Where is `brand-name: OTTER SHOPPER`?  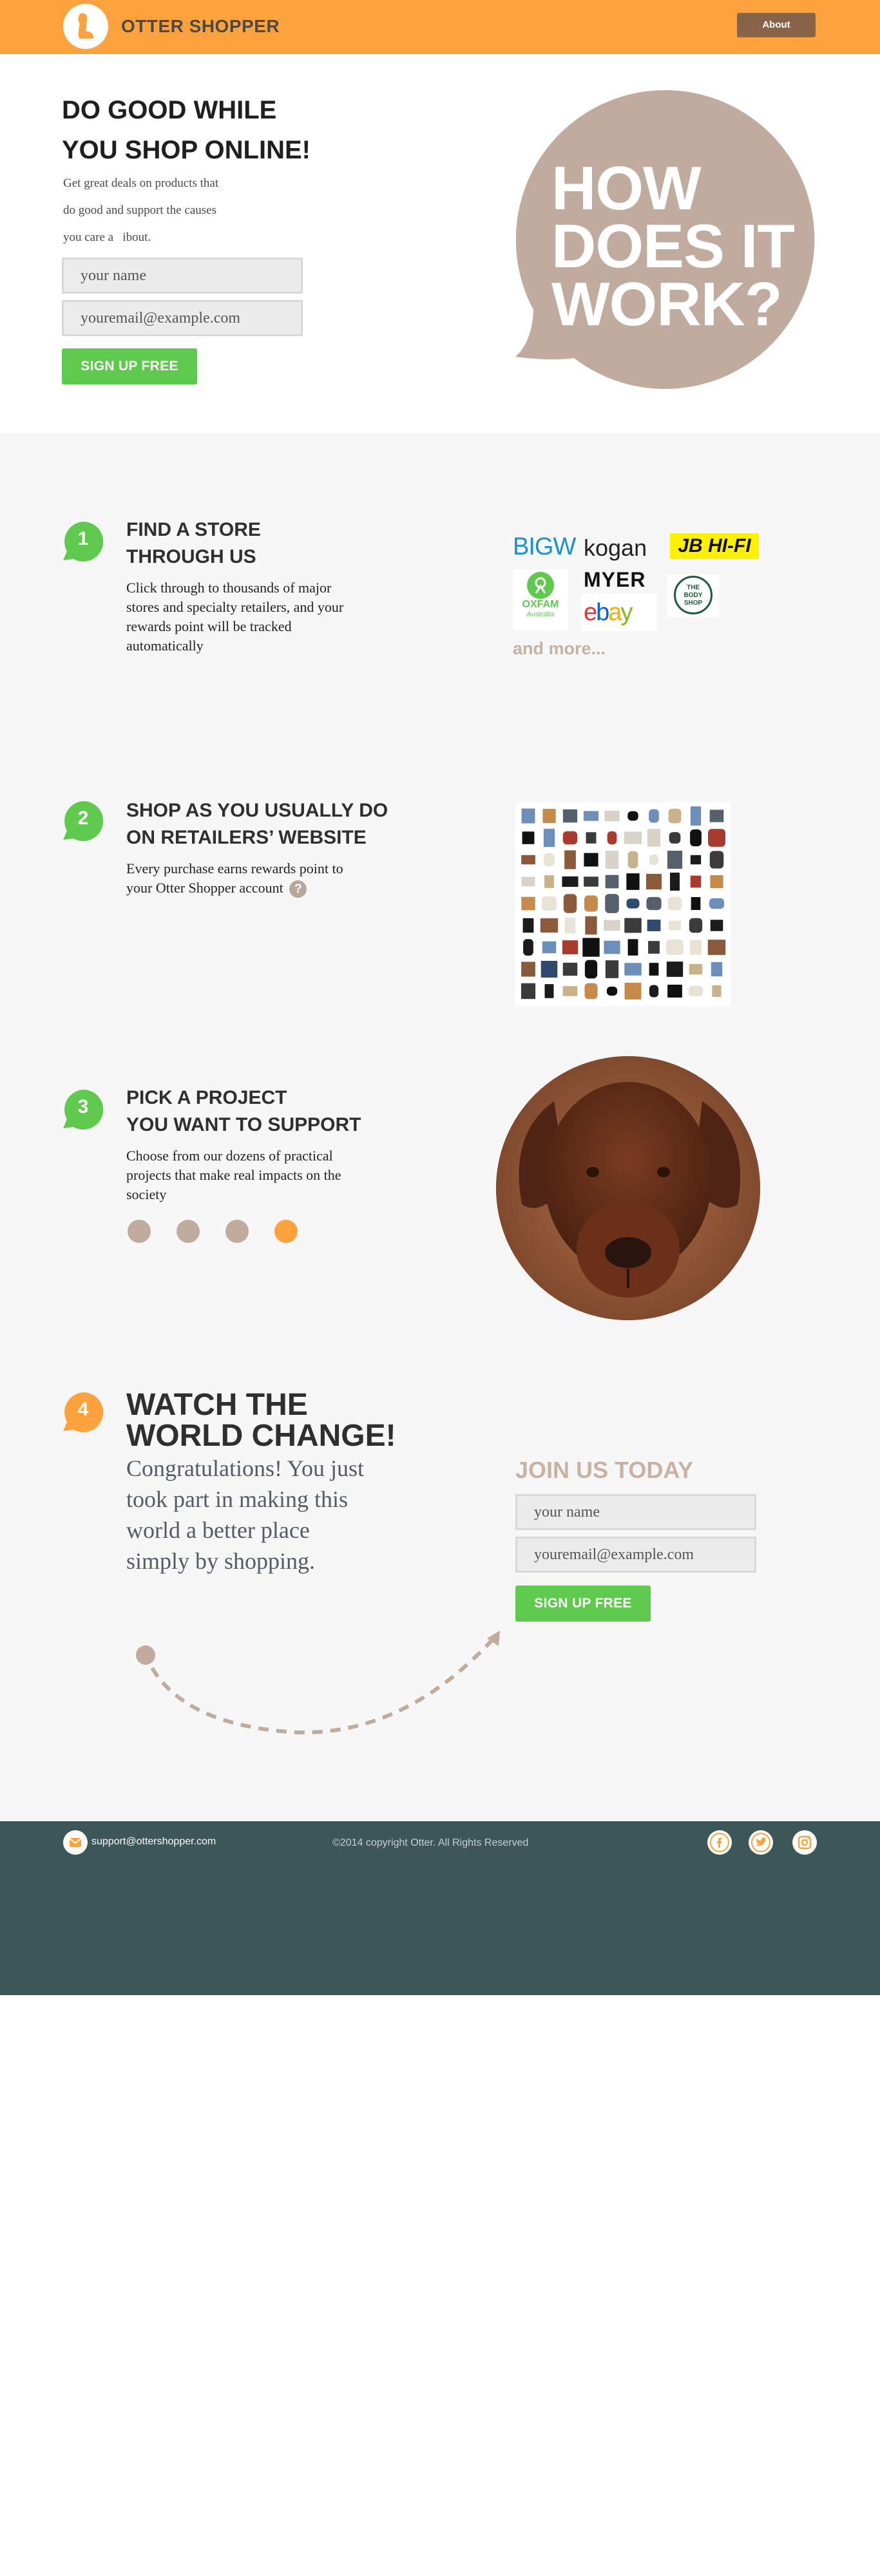
brand-name: OTTER SHOPPER is located at coordinates (201, 26).